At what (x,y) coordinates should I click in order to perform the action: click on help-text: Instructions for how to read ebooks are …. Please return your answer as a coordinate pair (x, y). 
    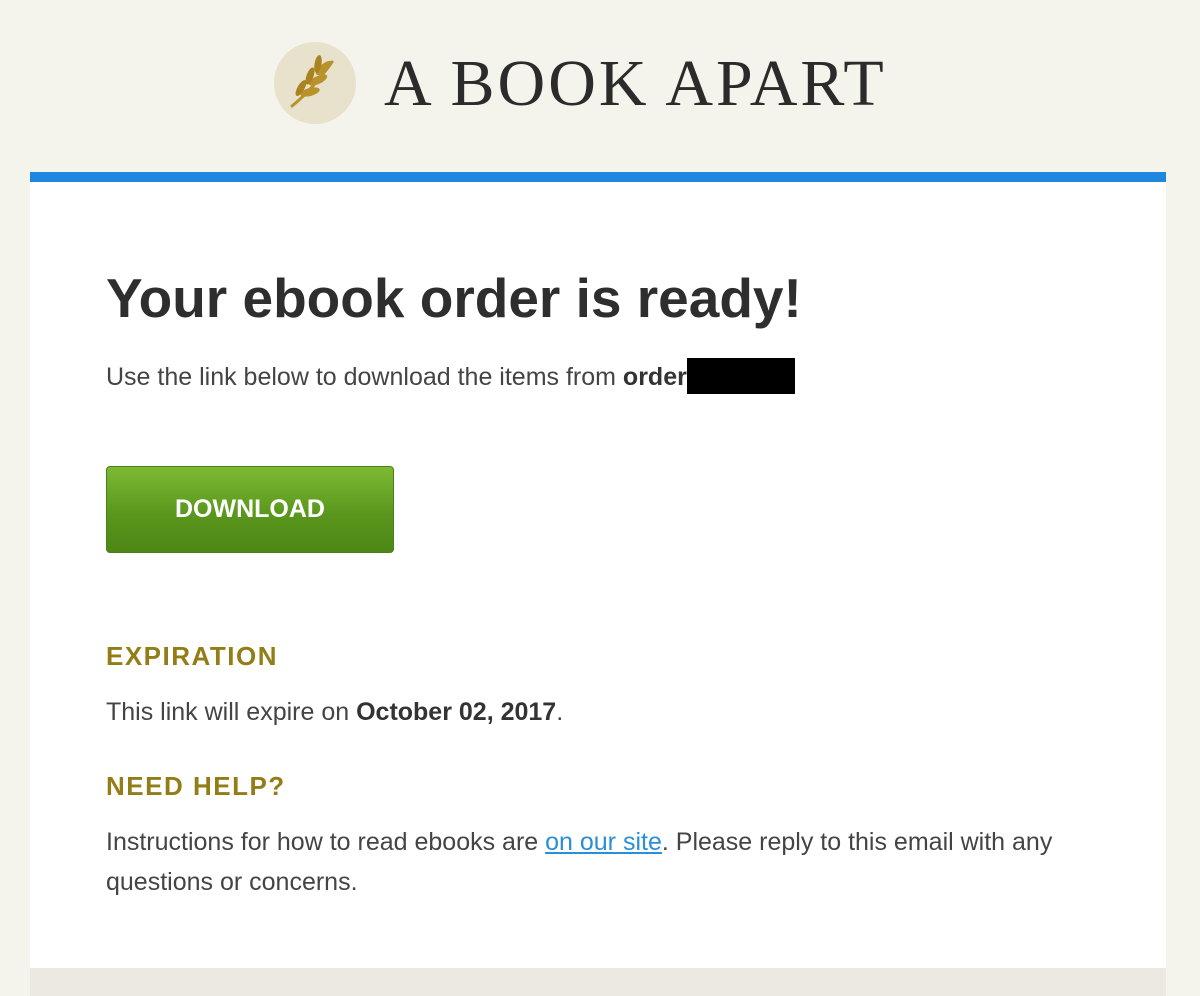
    Looking at the image, I should click on (596, 862).